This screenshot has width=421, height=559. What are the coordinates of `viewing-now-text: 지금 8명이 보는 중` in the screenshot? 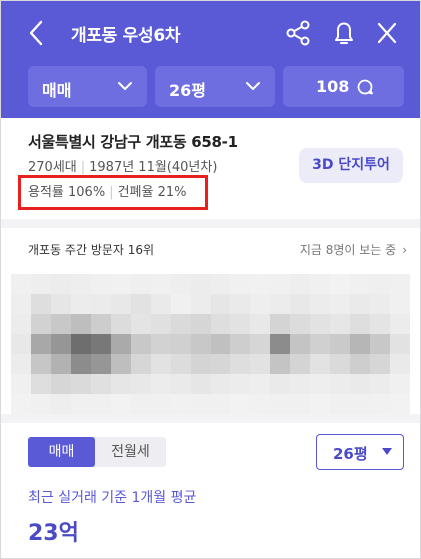 It's located at (348, 250).